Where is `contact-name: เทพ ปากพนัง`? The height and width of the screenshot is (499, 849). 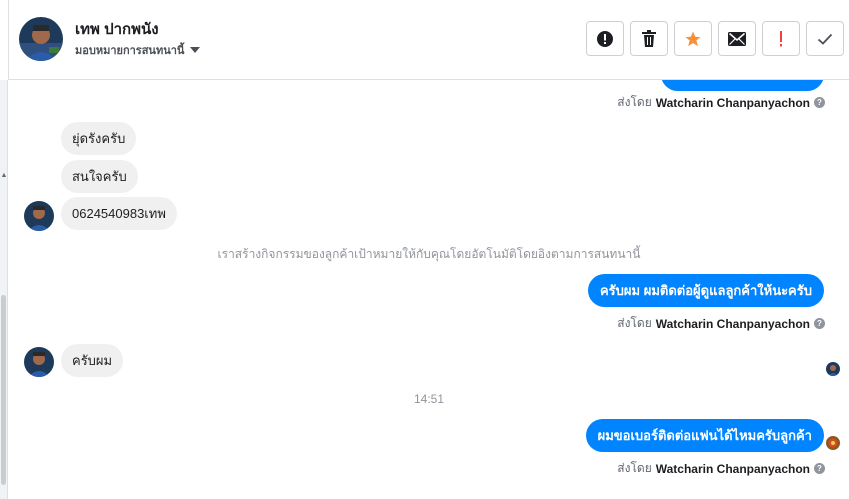 contact-name: เทพ ปากพนัง is located at coordinates (117, 29).